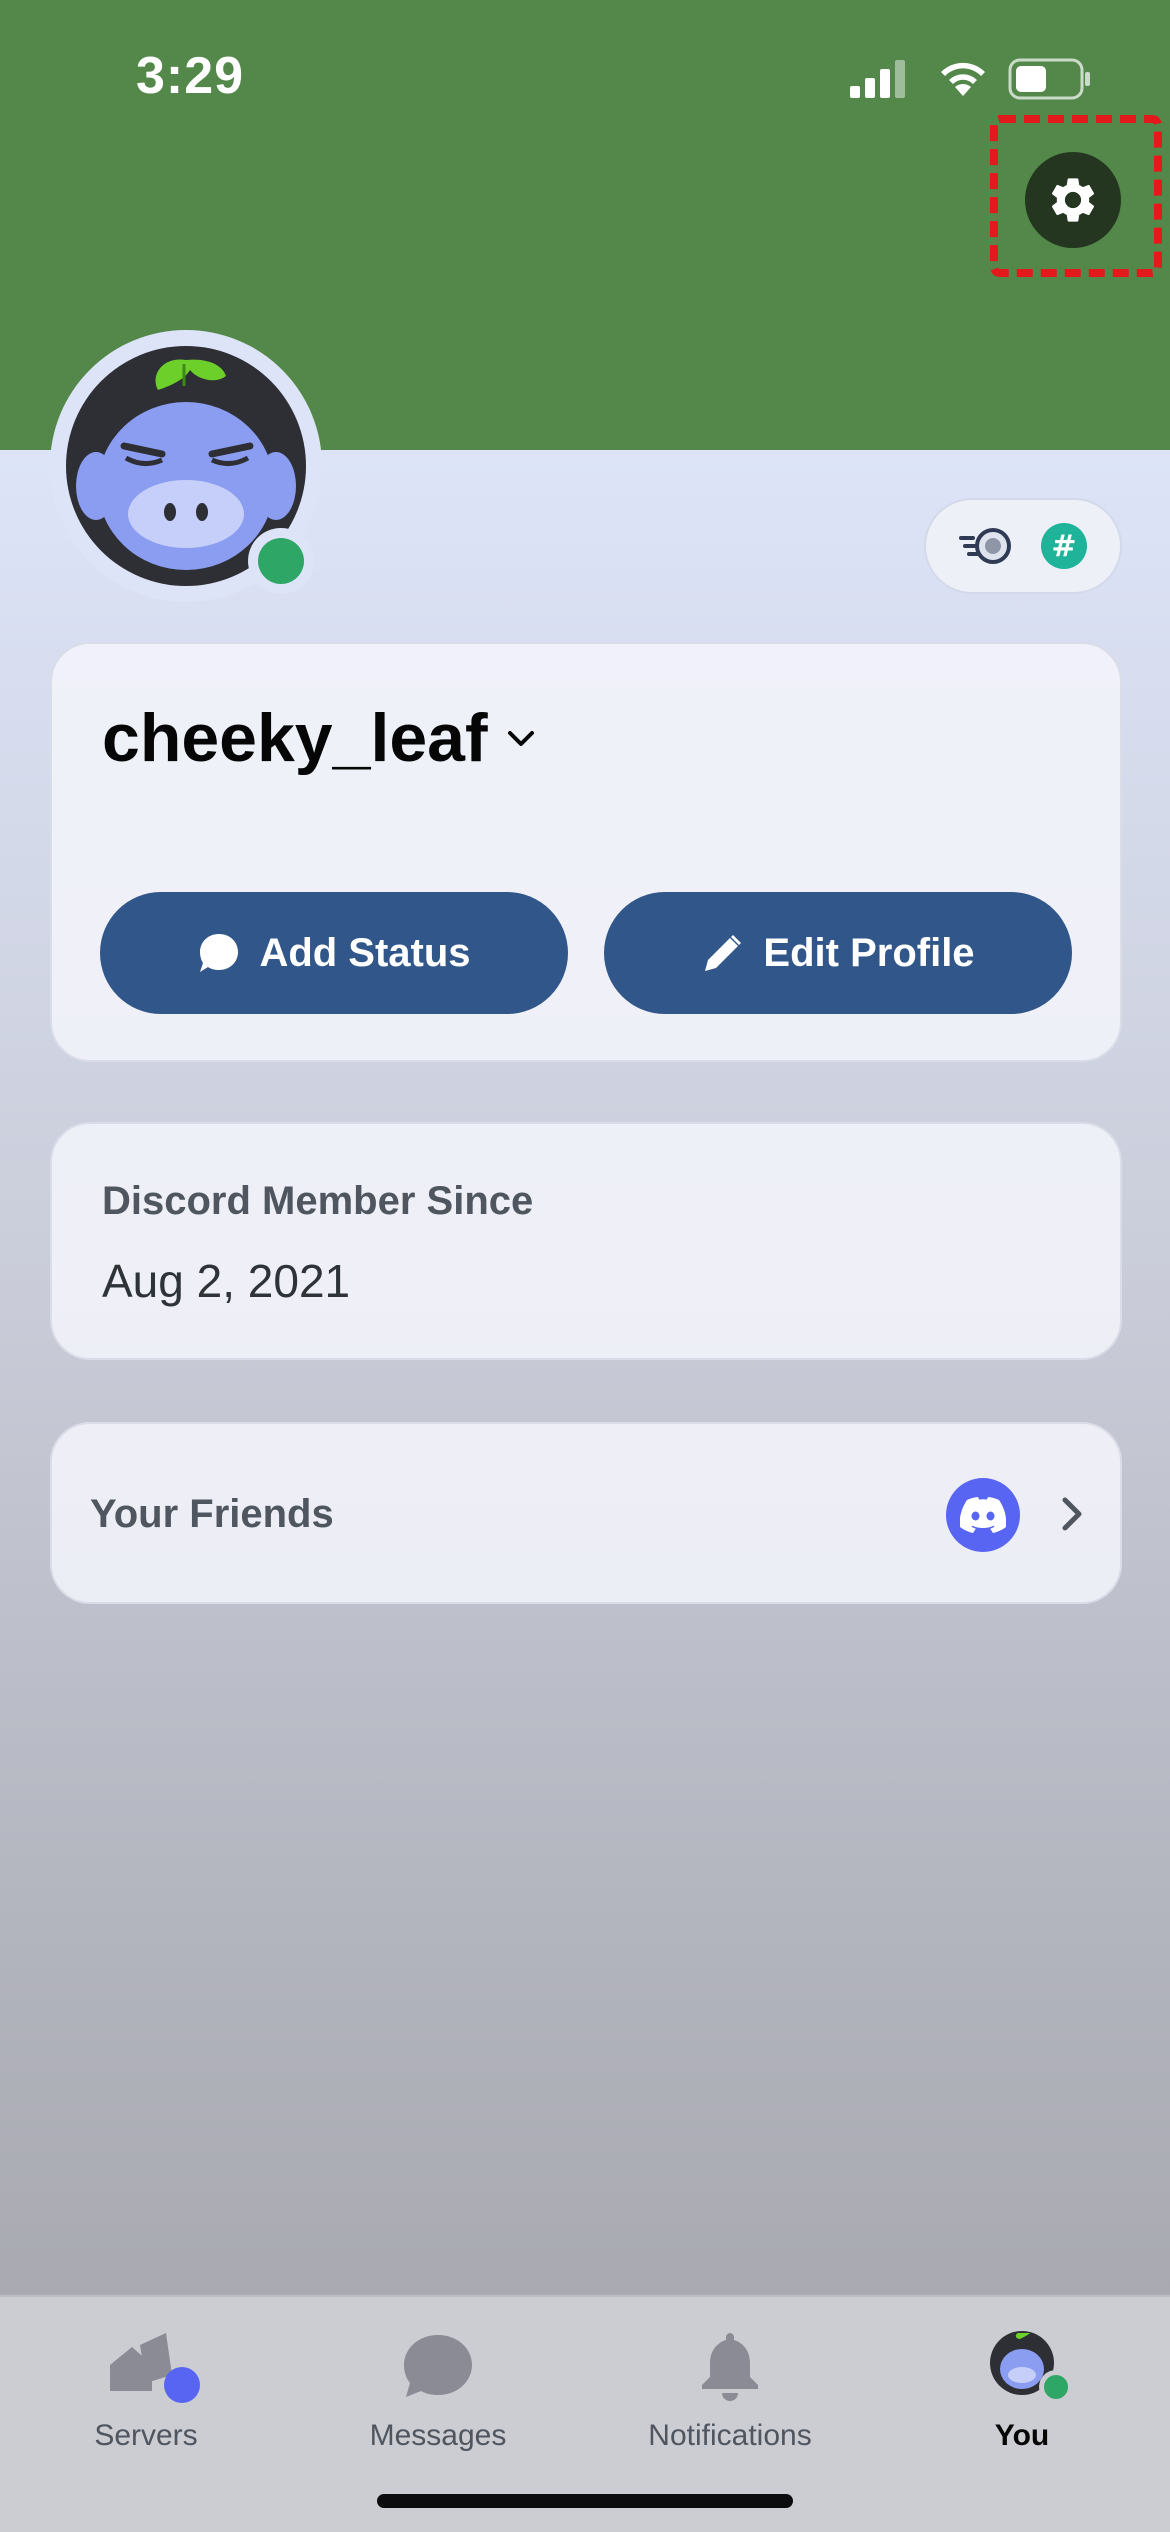 The image size is (1170, 2532). I want to click on hashtag-badge-icon: #, so click(1064, 546).